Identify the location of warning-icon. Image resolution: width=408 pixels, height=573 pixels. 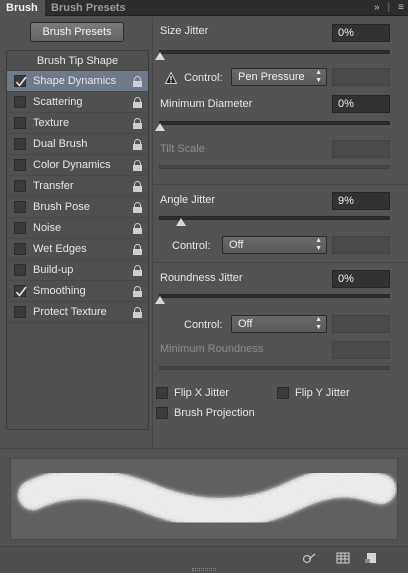
(171, 78).